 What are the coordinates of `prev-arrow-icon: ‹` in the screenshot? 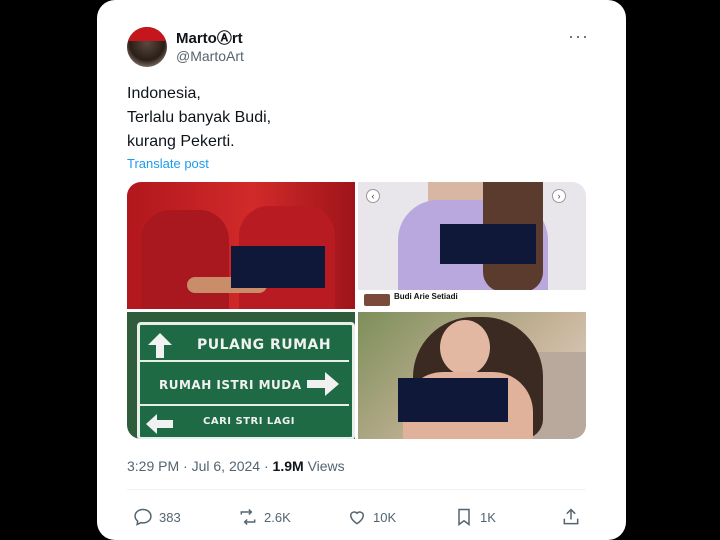 It's located at (373, 196).